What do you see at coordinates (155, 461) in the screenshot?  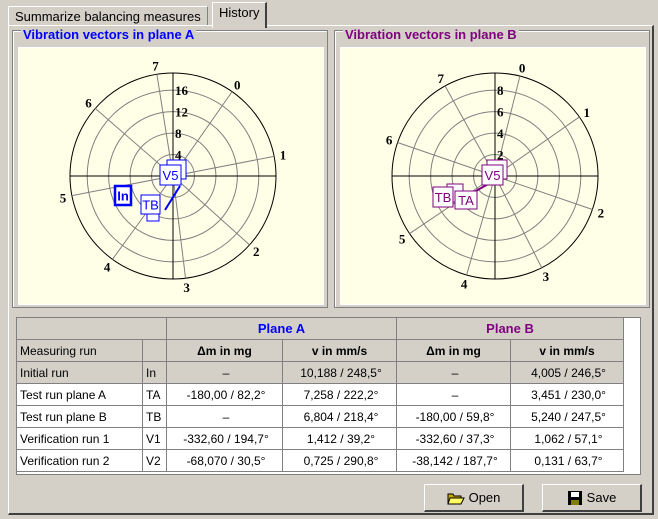 I see `table-cell: V2` at bounding box center [155, 461].